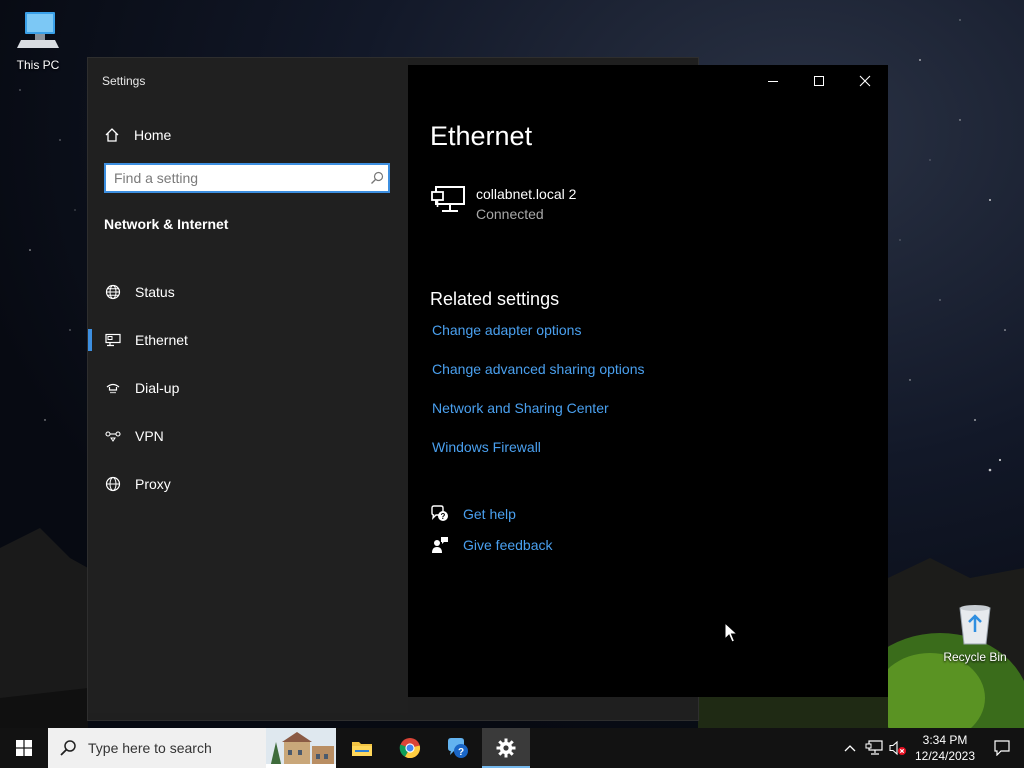 This screenshot has height=768, width=1024. I want to click on minimize-button, so click(773, 81).